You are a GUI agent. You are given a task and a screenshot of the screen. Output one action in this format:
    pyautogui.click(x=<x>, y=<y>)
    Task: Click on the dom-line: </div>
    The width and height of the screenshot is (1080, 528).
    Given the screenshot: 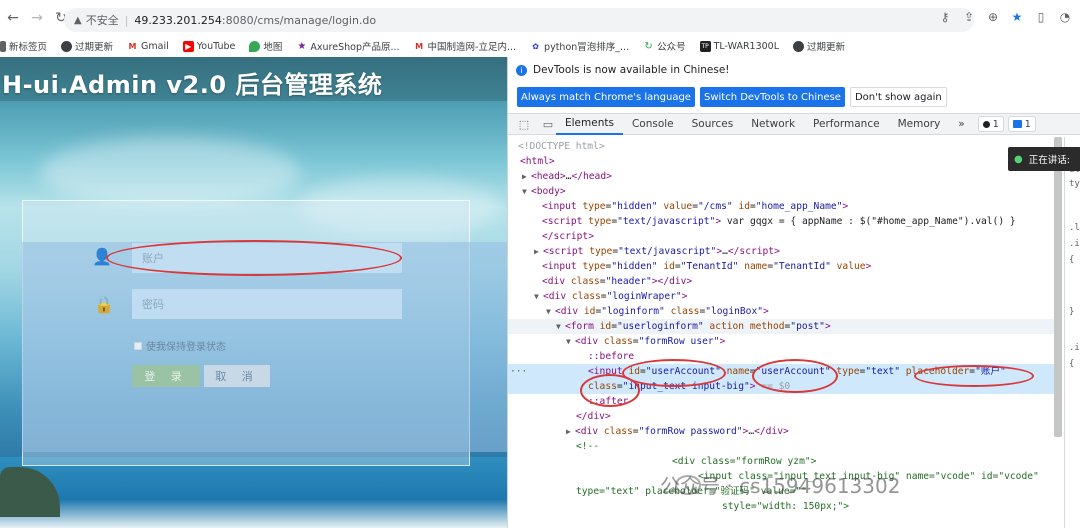 What is the action you would take?
    pyautogui.click(x=782, y=416)
    